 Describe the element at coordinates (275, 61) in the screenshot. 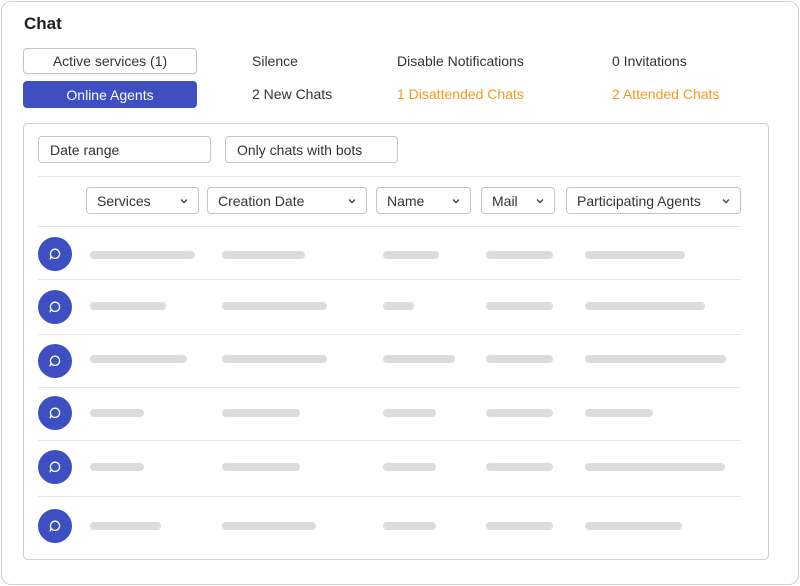

I see `silence-link: Silence` at that location.